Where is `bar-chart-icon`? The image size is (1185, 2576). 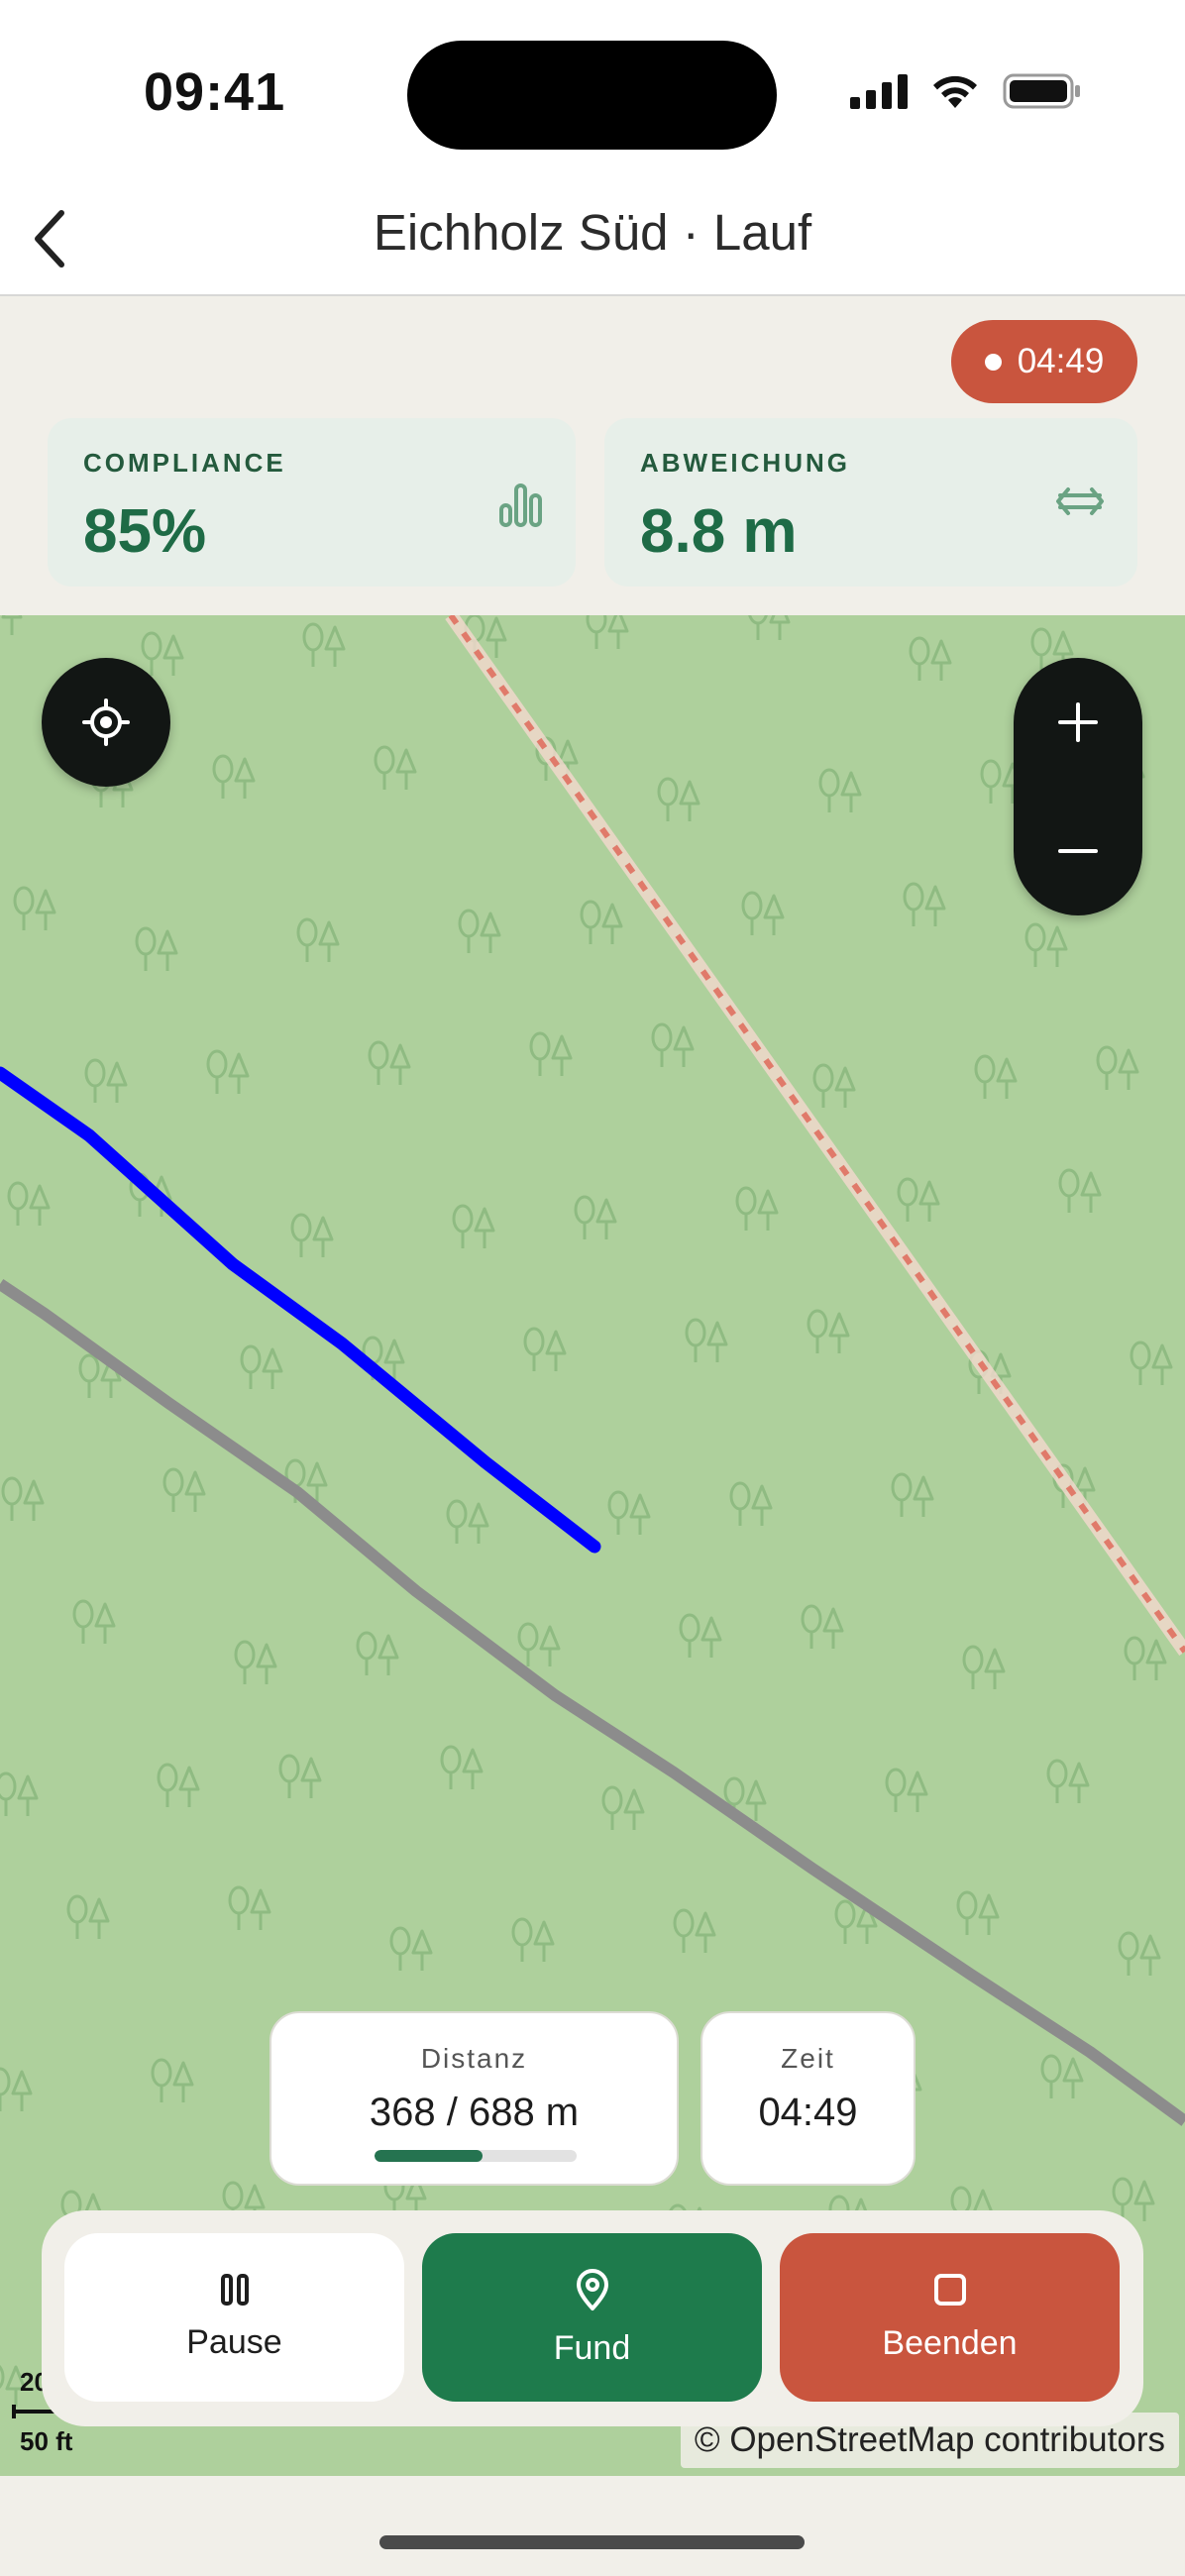
bar-chart-icon is located at coordinates (520, 505).